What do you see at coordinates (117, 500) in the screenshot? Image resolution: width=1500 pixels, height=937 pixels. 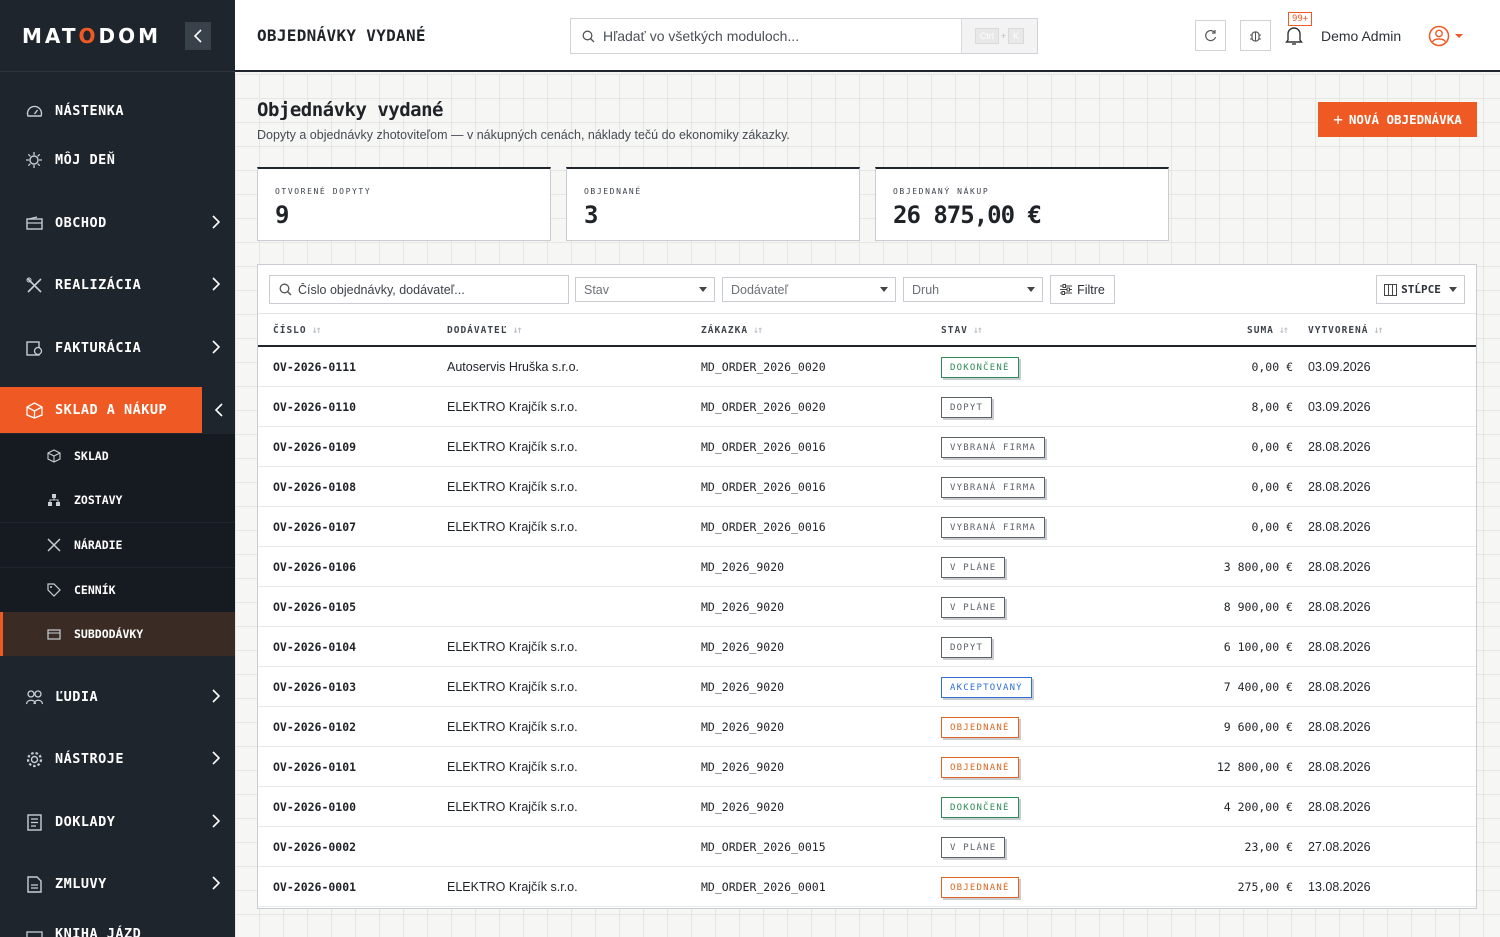 I see `sidebar-subitem-zostavy: ZOSTAVY` at bounding box center [117, 500].